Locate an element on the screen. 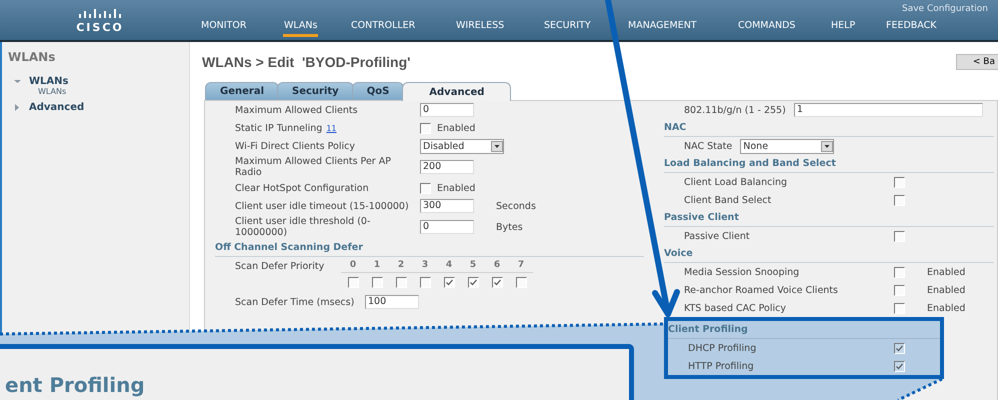 The width and height of the screenshot is (998, 400). field-label: Client Load Balancing is located at coordinates (736, 182).